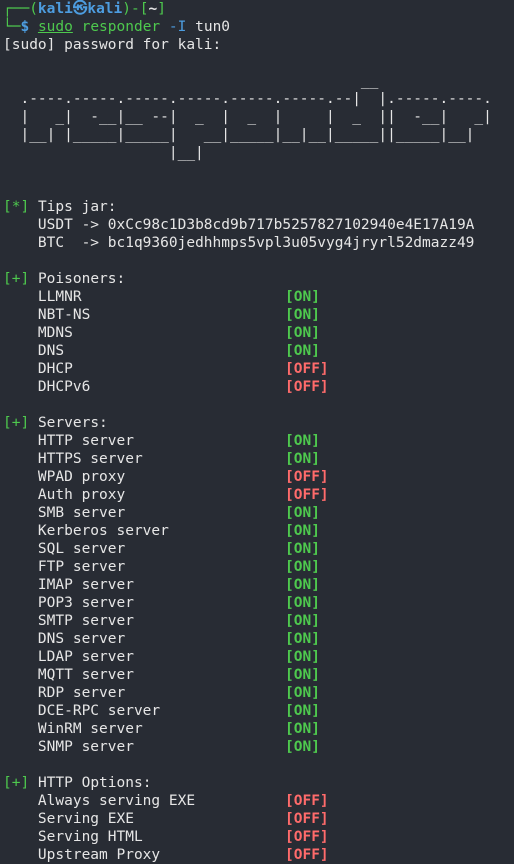 This screenshot has width=514, height=864. Describe the element at coordinates (258, 603) in the screenshot. I see `status-row: POP3 server [ON]` at that location.